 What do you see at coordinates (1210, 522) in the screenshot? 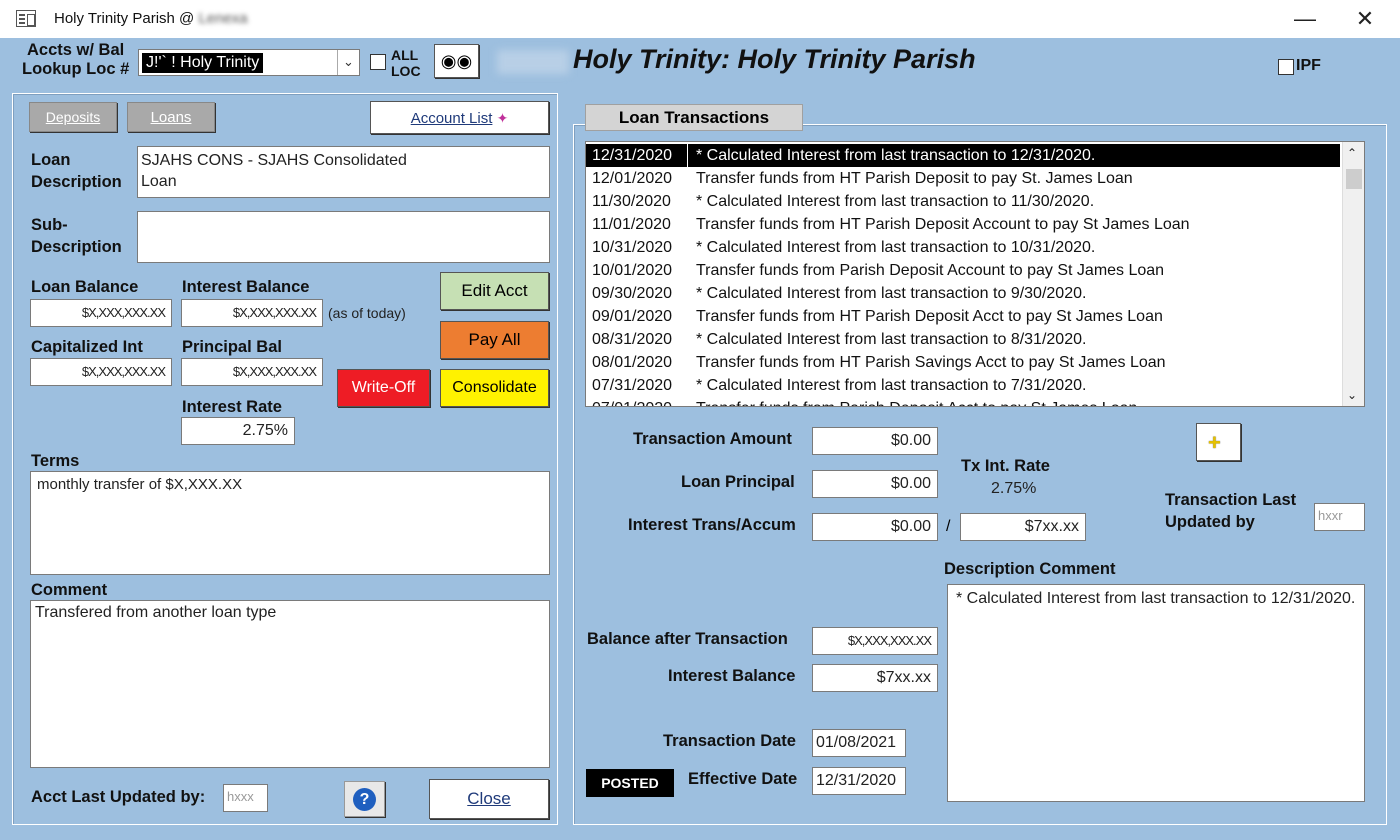
I see `tx-last-updated-label-line2: Updated by` at bounding box center [1210, 522].